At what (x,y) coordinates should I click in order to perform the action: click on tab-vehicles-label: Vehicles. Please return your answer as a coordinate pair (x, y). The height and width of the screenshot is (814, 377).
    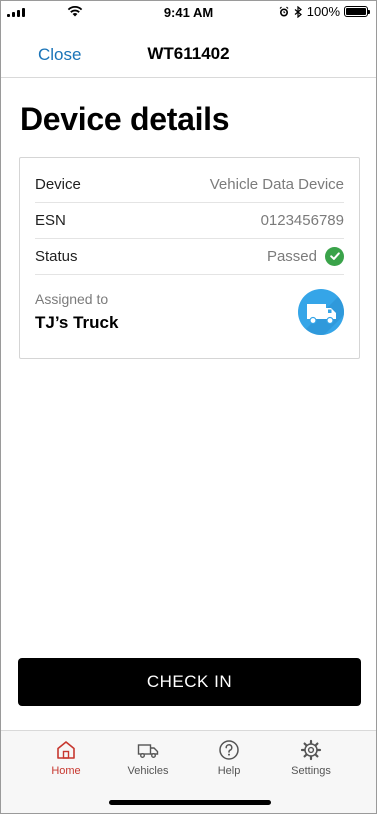
    Looking at the image, I should click on (148, 771).